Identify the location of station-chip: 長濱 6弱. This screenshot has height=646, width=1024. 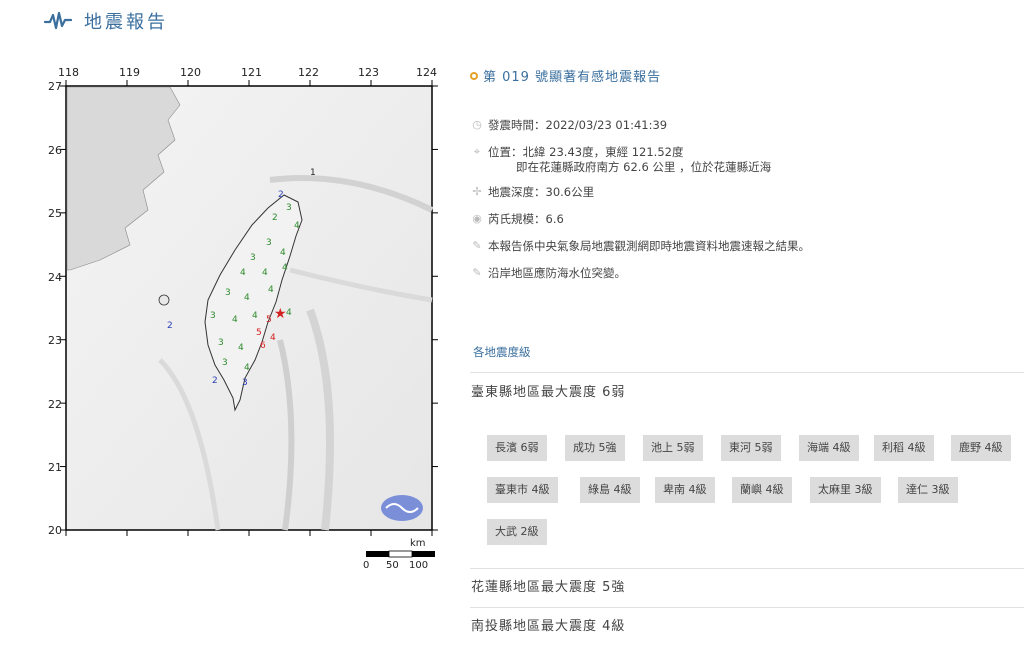
(517, 448).